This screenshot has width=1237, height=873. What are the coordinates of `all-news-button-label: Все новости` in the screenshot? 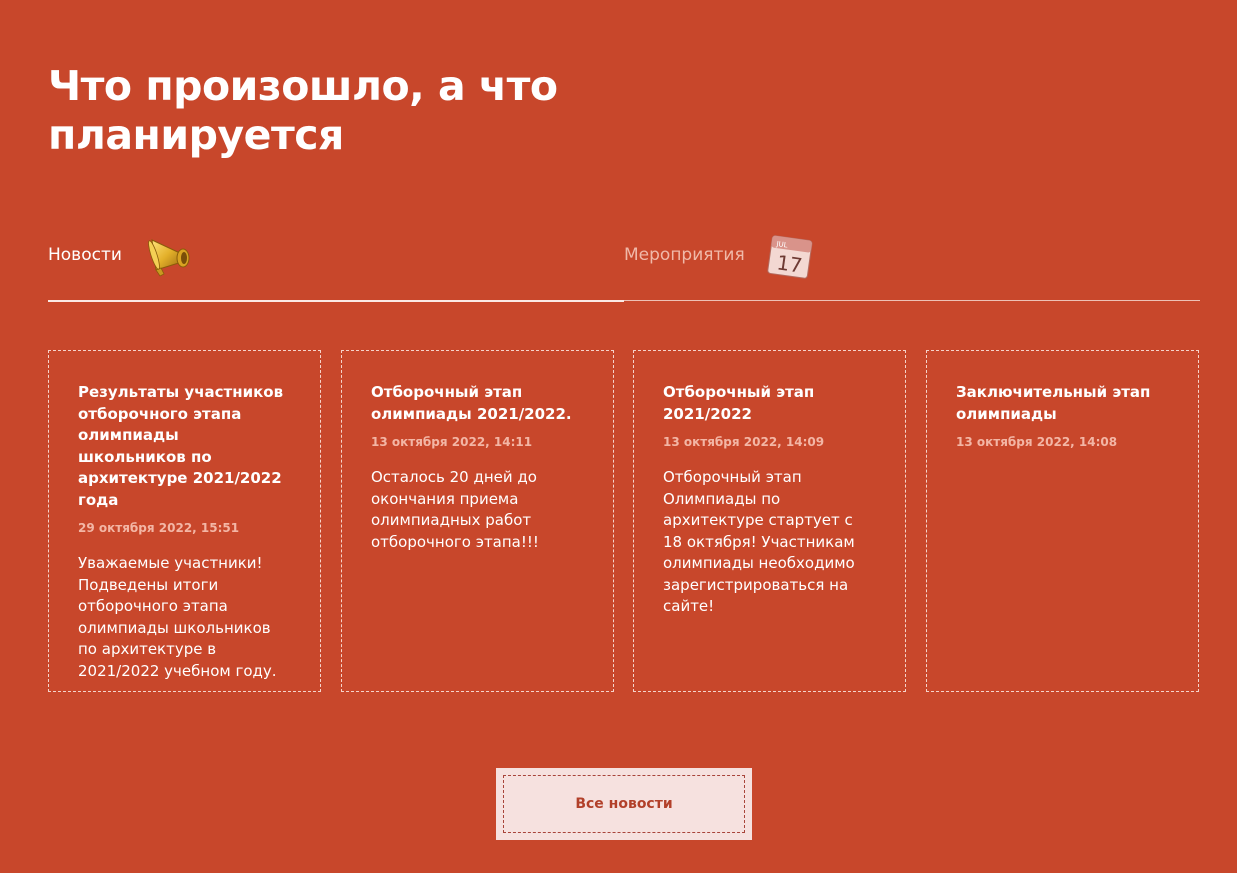 It's located at (624, 804).